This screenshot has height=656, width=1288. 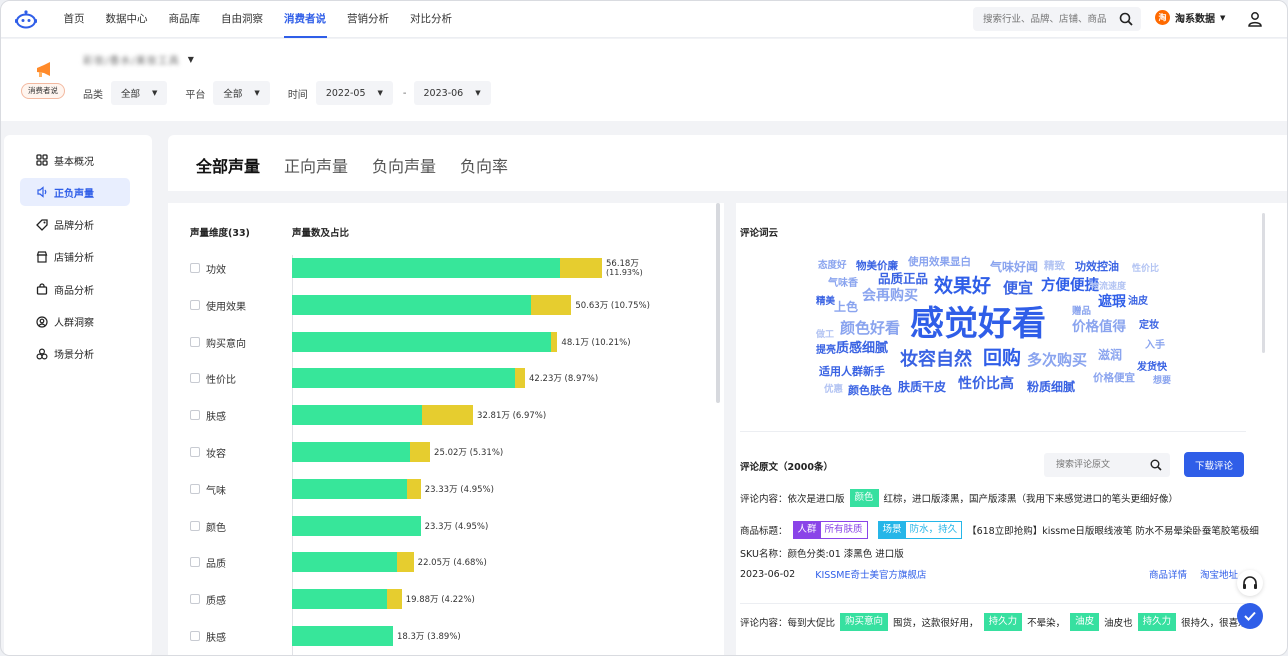 I want to click on category-breadcrumb: 彩妆/香水/美妆工具 ▼, so click(x=138, y=59).